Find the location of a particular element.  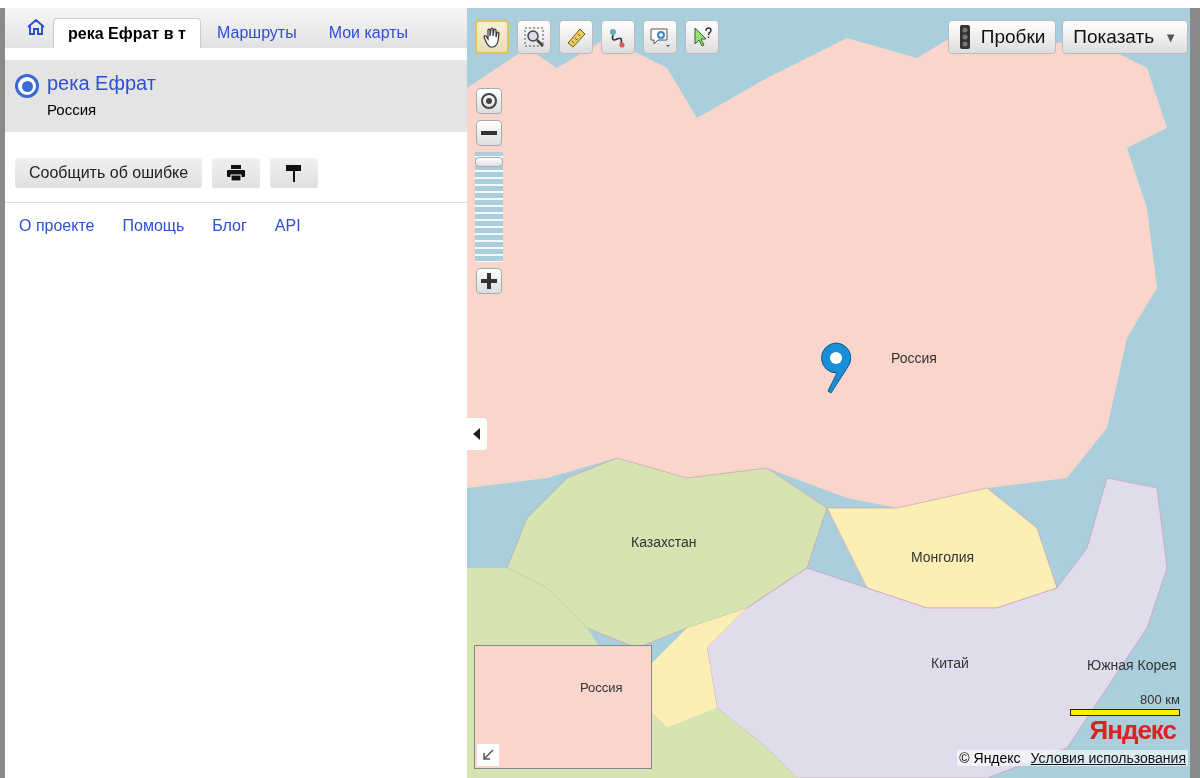

map-label: Казахстан is located at coordinates (664, 542).